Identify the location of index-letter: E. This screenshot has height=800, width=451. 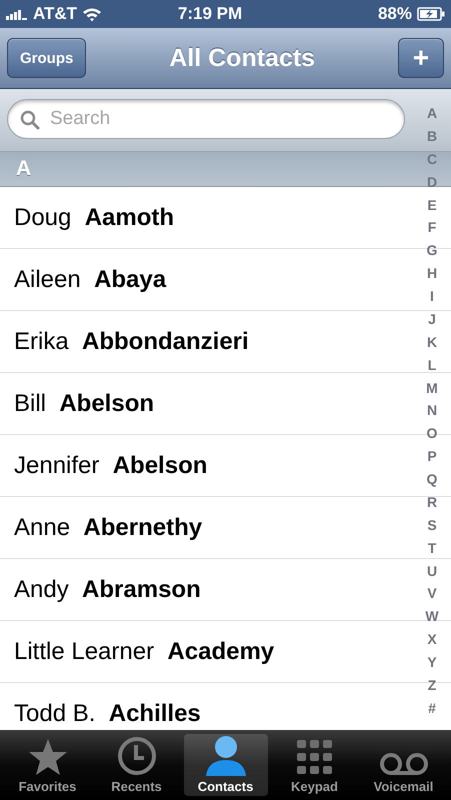
(432, 205).